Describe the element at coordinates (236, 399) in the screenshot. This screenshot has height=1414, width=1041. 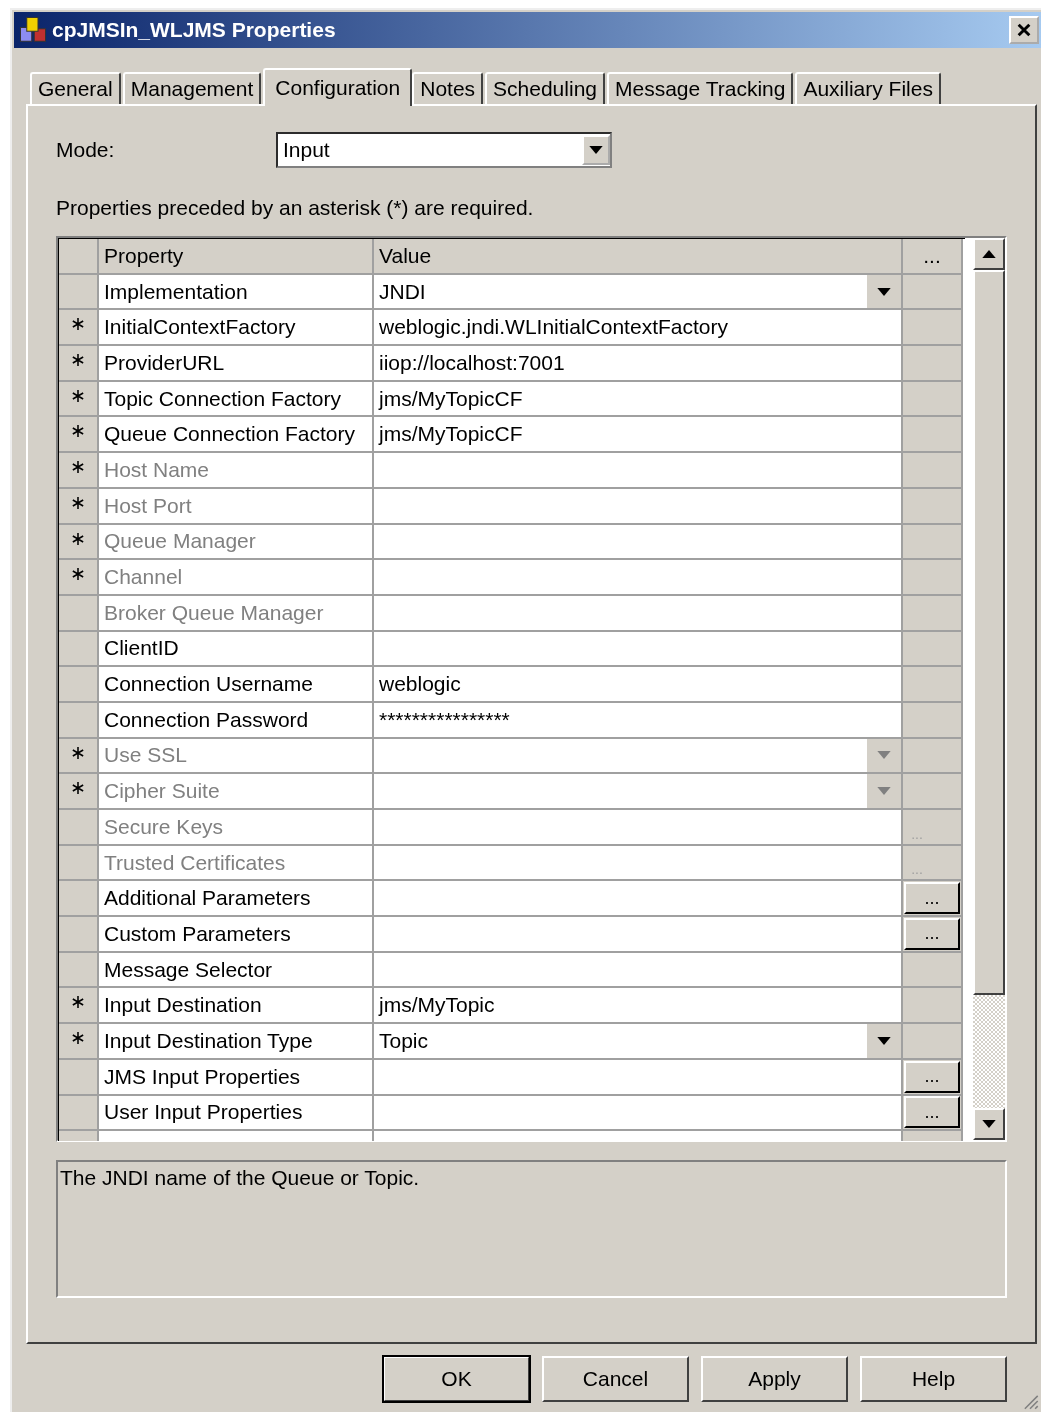
I see `property-name: Topic Connection Factory` at that location.